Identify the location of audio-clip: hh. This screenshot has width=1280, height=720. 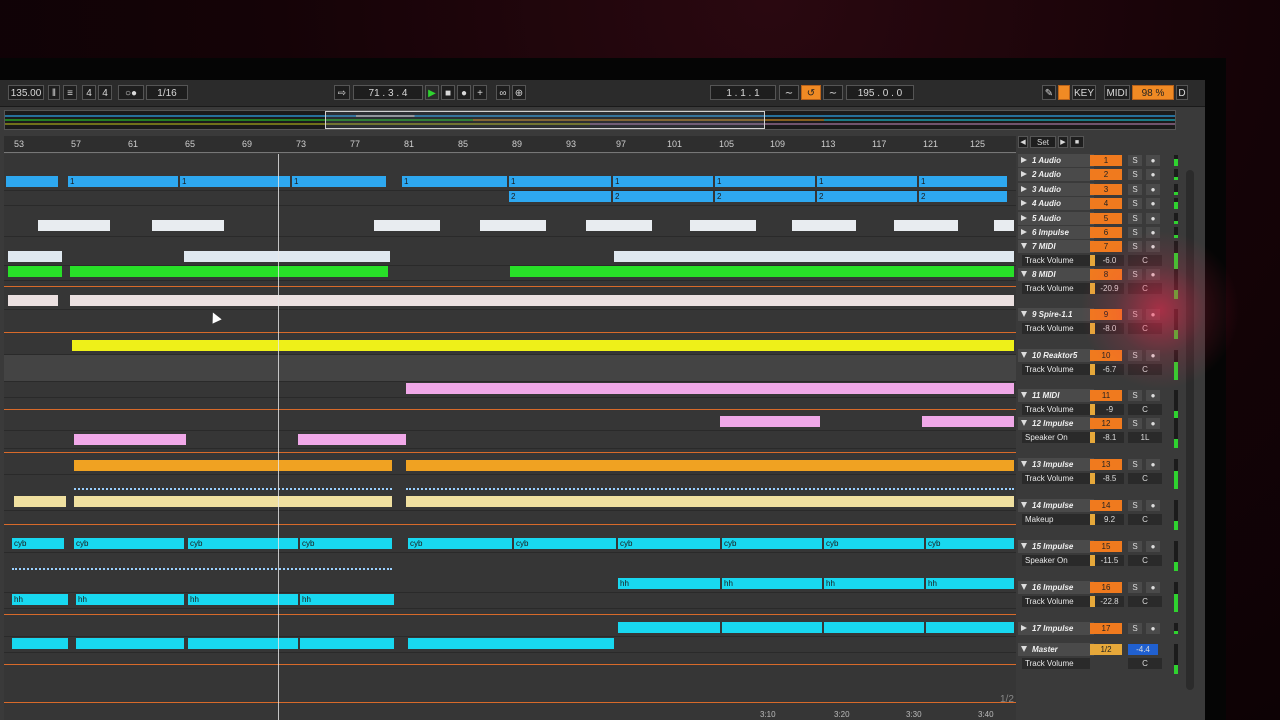
(669, 583).